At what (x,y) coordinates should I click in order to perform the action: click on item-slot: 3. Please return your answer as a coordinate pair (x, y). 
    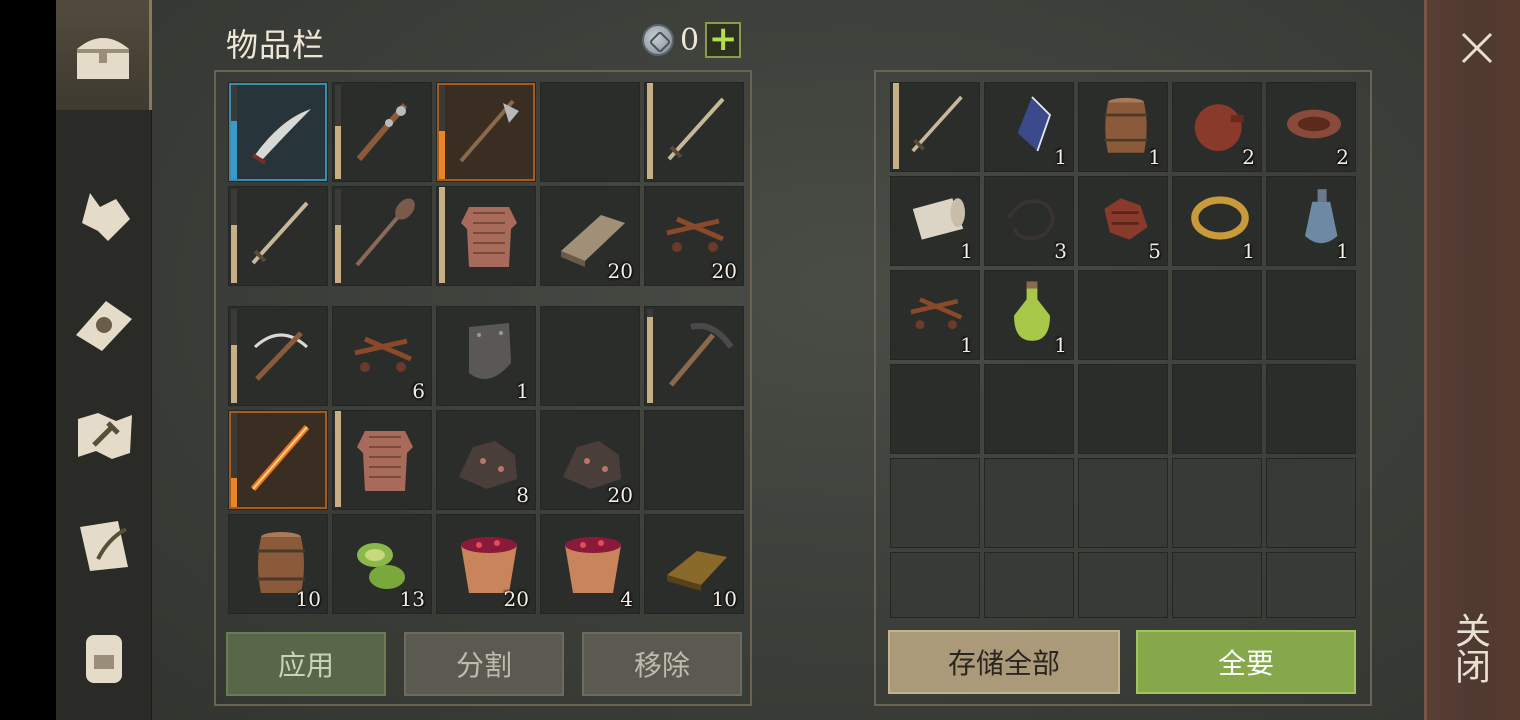
    Looking at the image, I should click on (1029, 221).